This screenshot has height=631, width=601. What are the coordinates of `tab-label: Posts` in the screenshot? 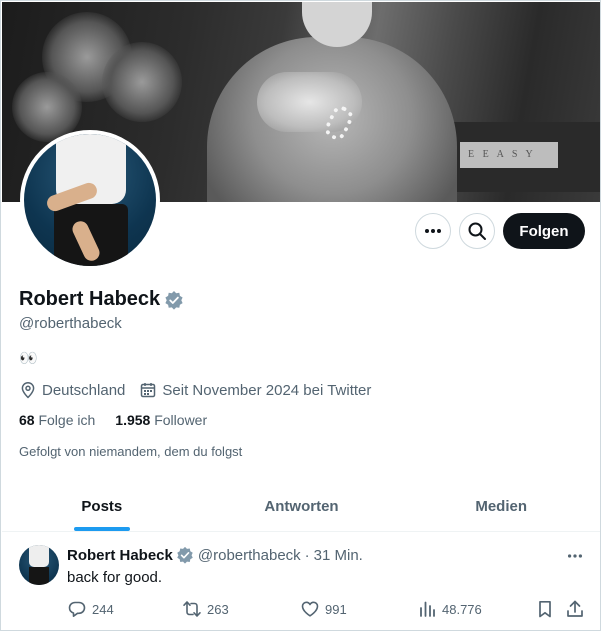 It's located at (102, 506).